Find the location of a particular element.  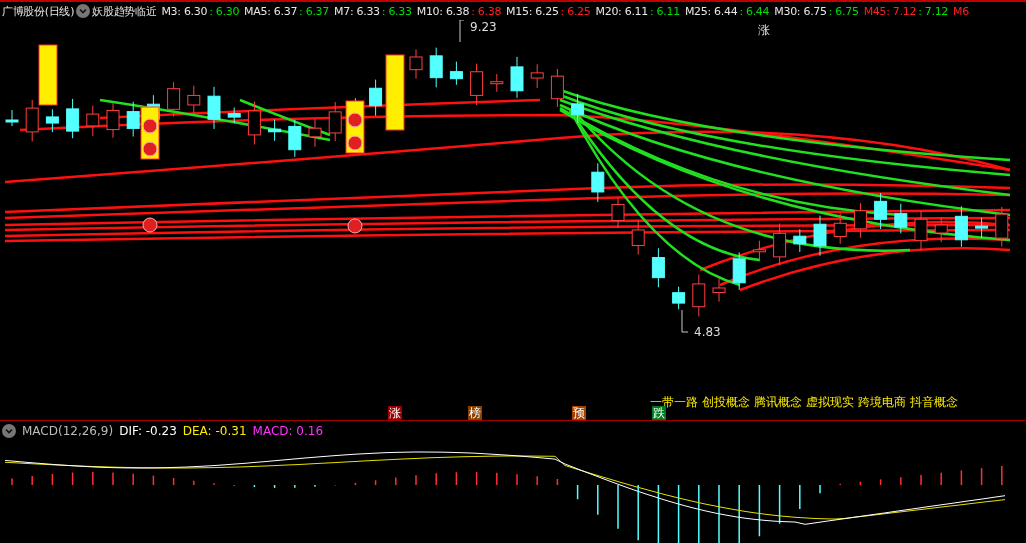

concept-tag: 抖音概念 is located at coordinates (934, 402).